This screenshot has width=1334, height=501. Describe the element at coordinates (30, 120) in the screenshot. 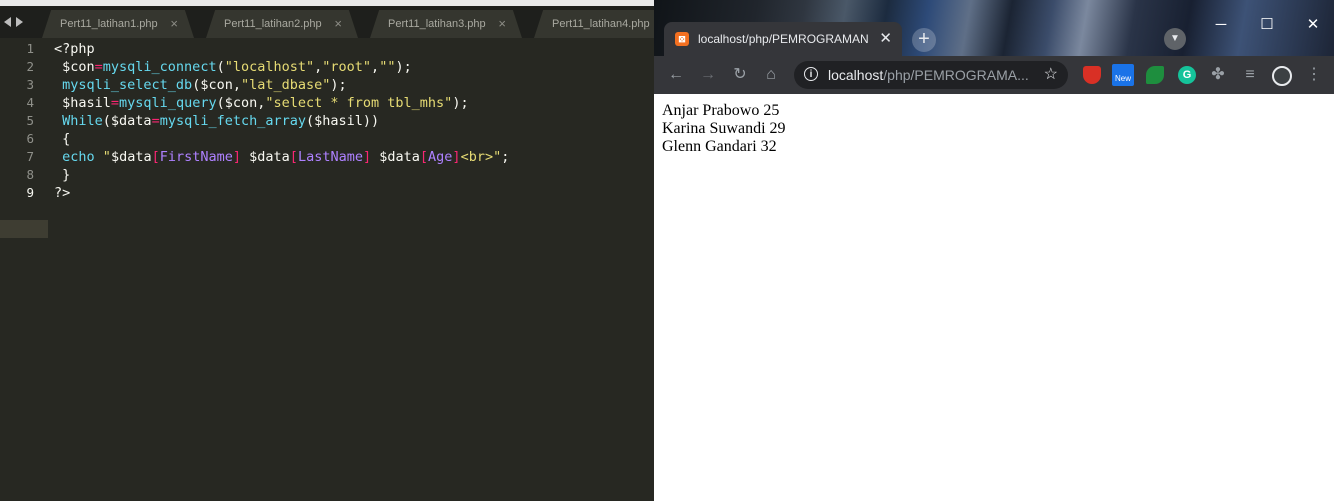

I see `line-number: 5` at that location.